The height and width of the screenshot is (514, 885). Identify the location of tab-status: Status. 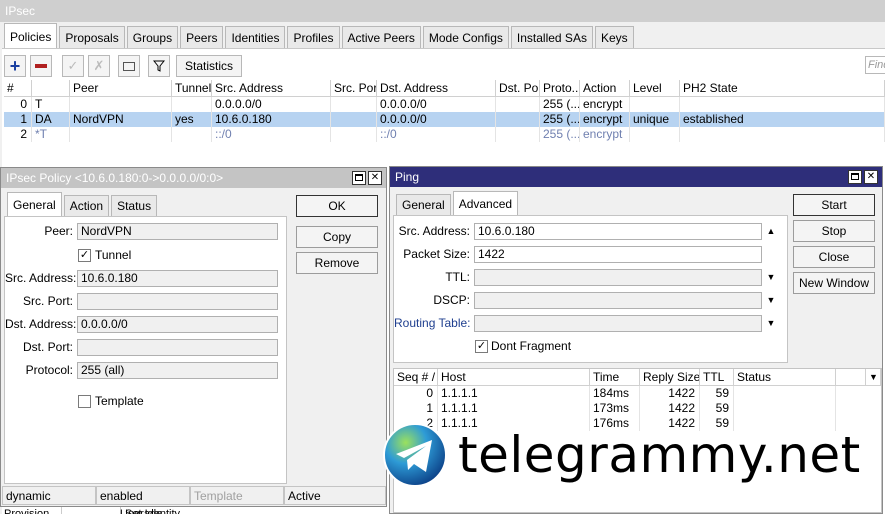
(134, 205).